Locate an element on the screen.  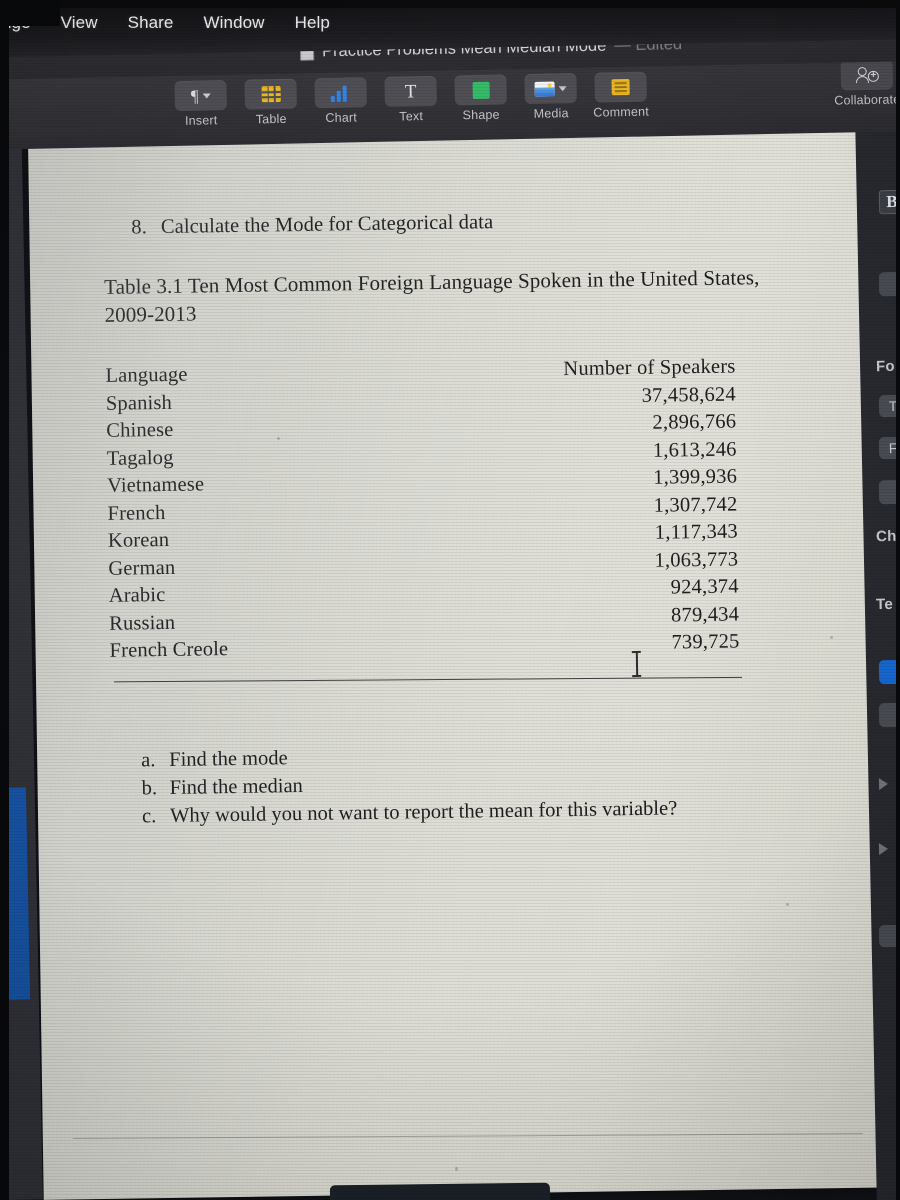
text-button-face: T is located at coordinates (410, 91).